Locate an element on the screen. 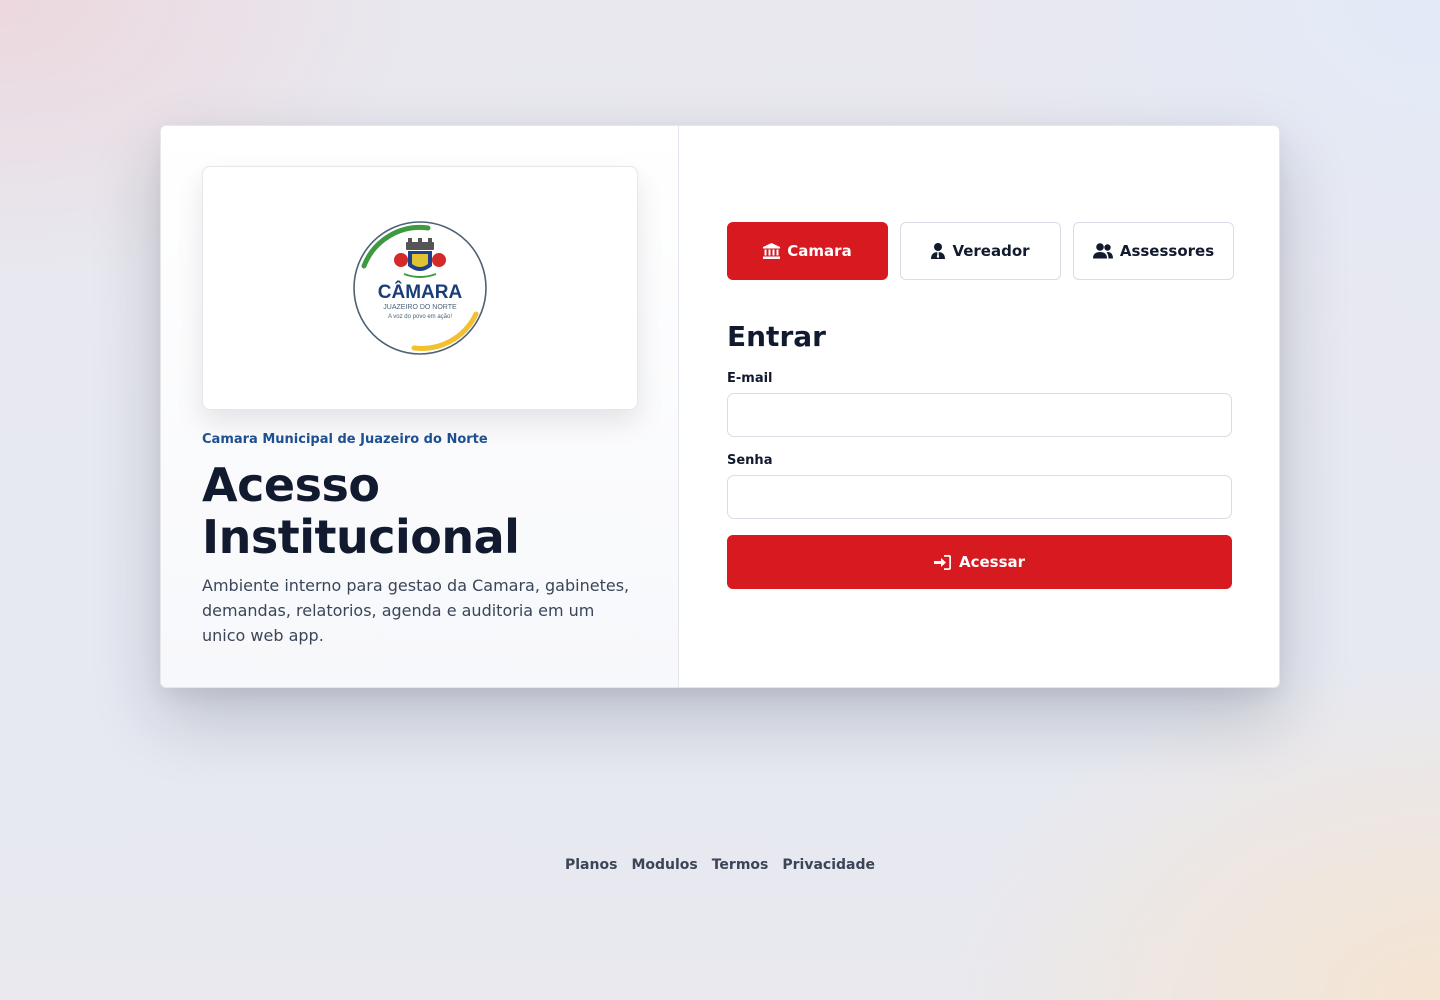 The image size is (1440, 1000). page-title: Acesso Institucional is located at coordinates (420, 511).